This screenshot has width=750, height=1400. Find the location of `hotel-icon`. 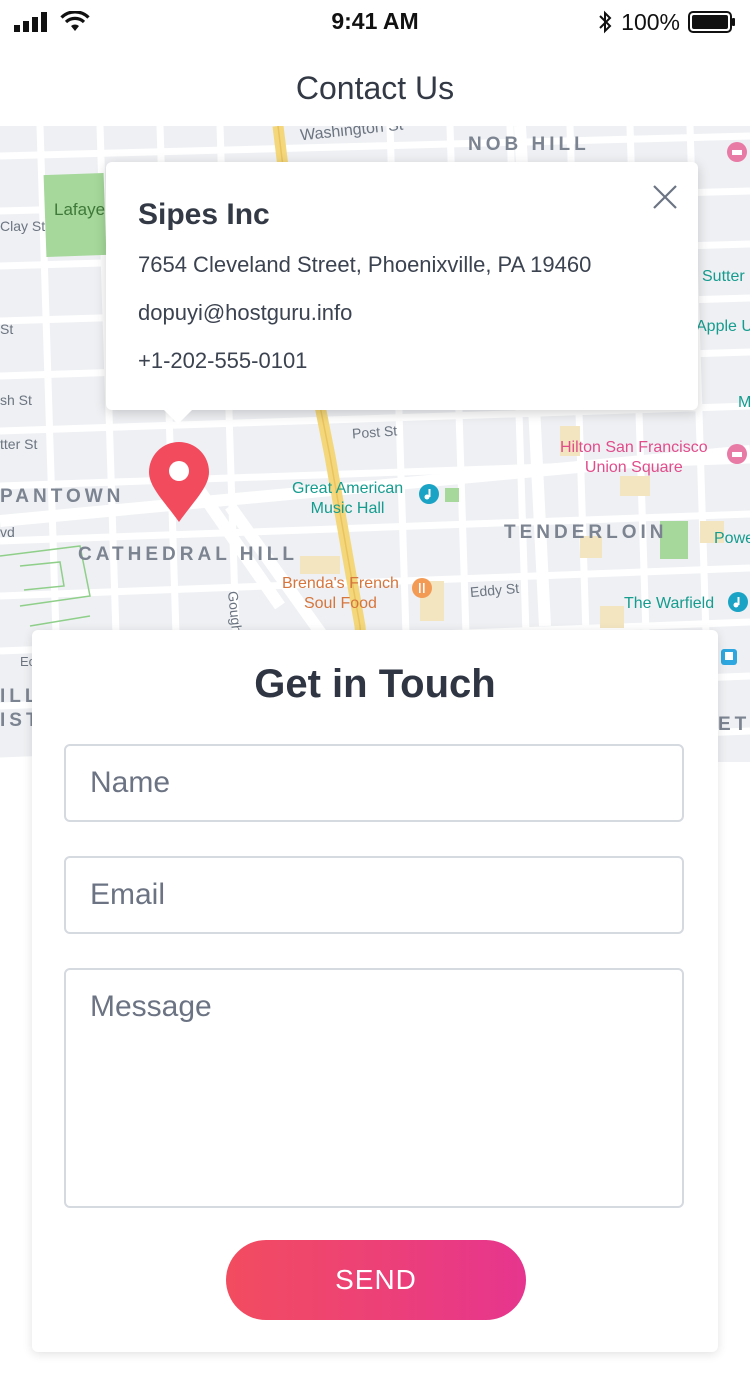

hotel-icon is located at coordinates (737, 454).